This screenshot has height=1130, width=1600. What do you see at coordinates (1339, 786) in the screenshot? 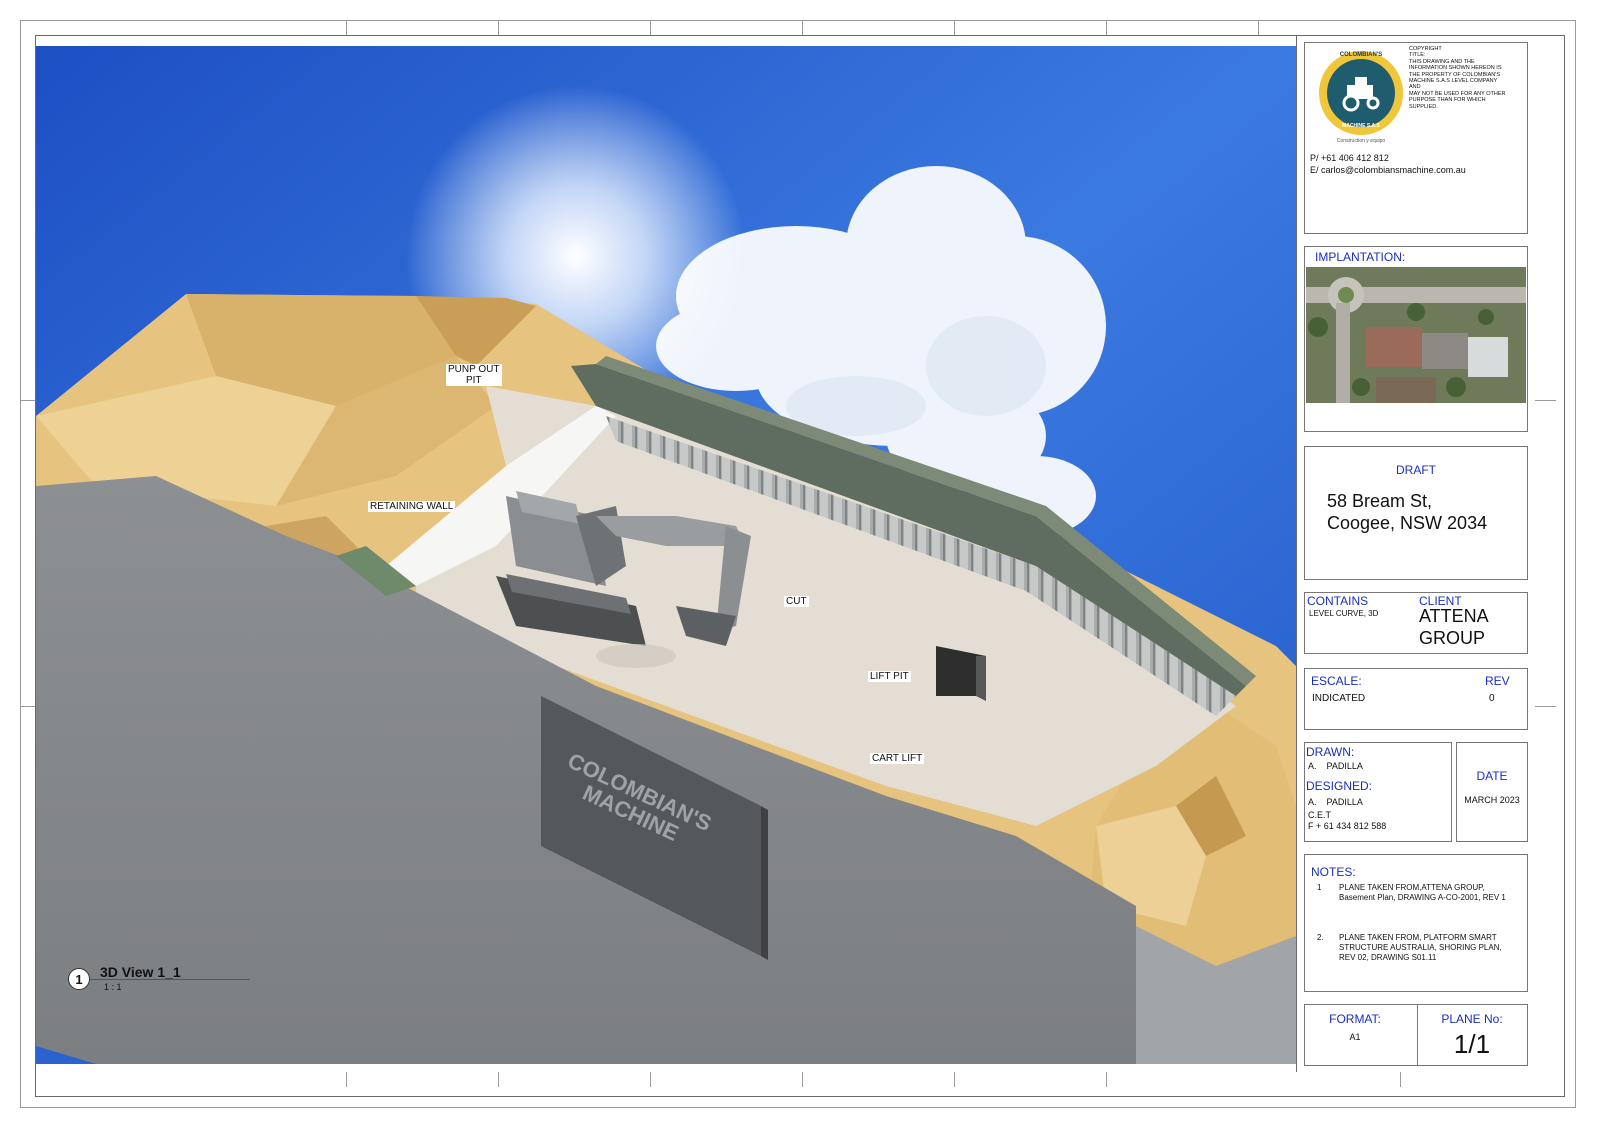
I see `designed-label: DESIGNED:` at bounding box center [1339, 786].